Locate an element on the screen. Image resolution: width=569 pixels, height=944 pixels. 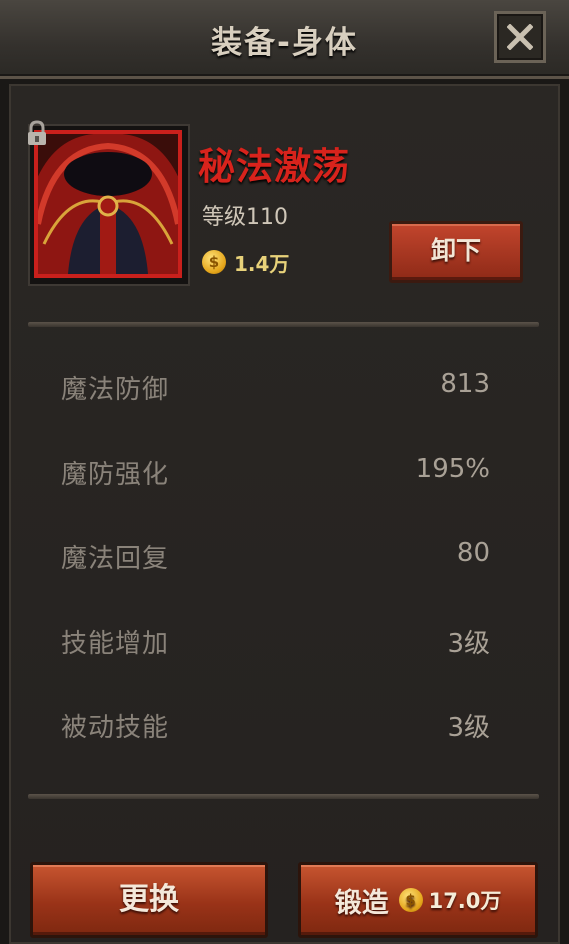
lock-icon is located at coordinates (37, 133).